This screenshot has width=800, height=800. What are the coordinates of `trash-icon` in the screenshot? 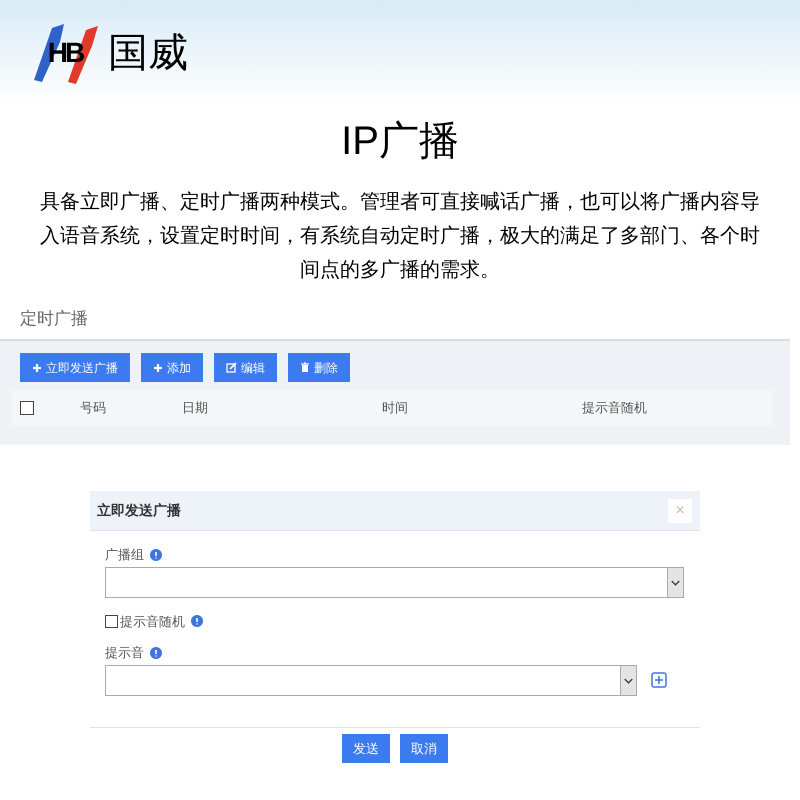 It's located at (305, 367).